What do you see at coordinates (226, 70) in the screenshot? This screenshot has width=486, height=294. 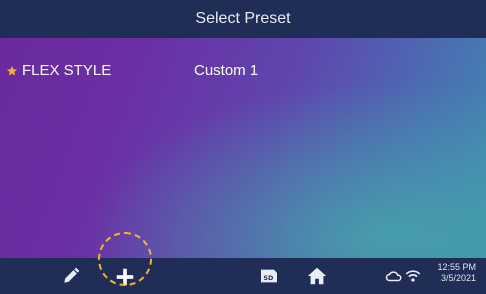 I see `preset-value: Custom 1` at bounding box center [226, 70].